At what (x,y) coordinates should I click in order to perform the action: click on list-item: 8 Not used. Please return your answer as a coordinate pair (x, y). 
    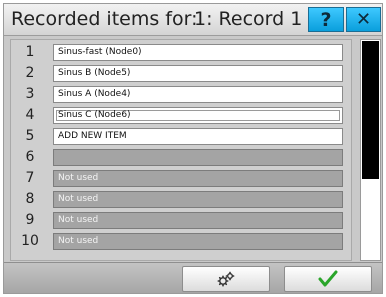
    Looking at the image, I should click on (181, 200).